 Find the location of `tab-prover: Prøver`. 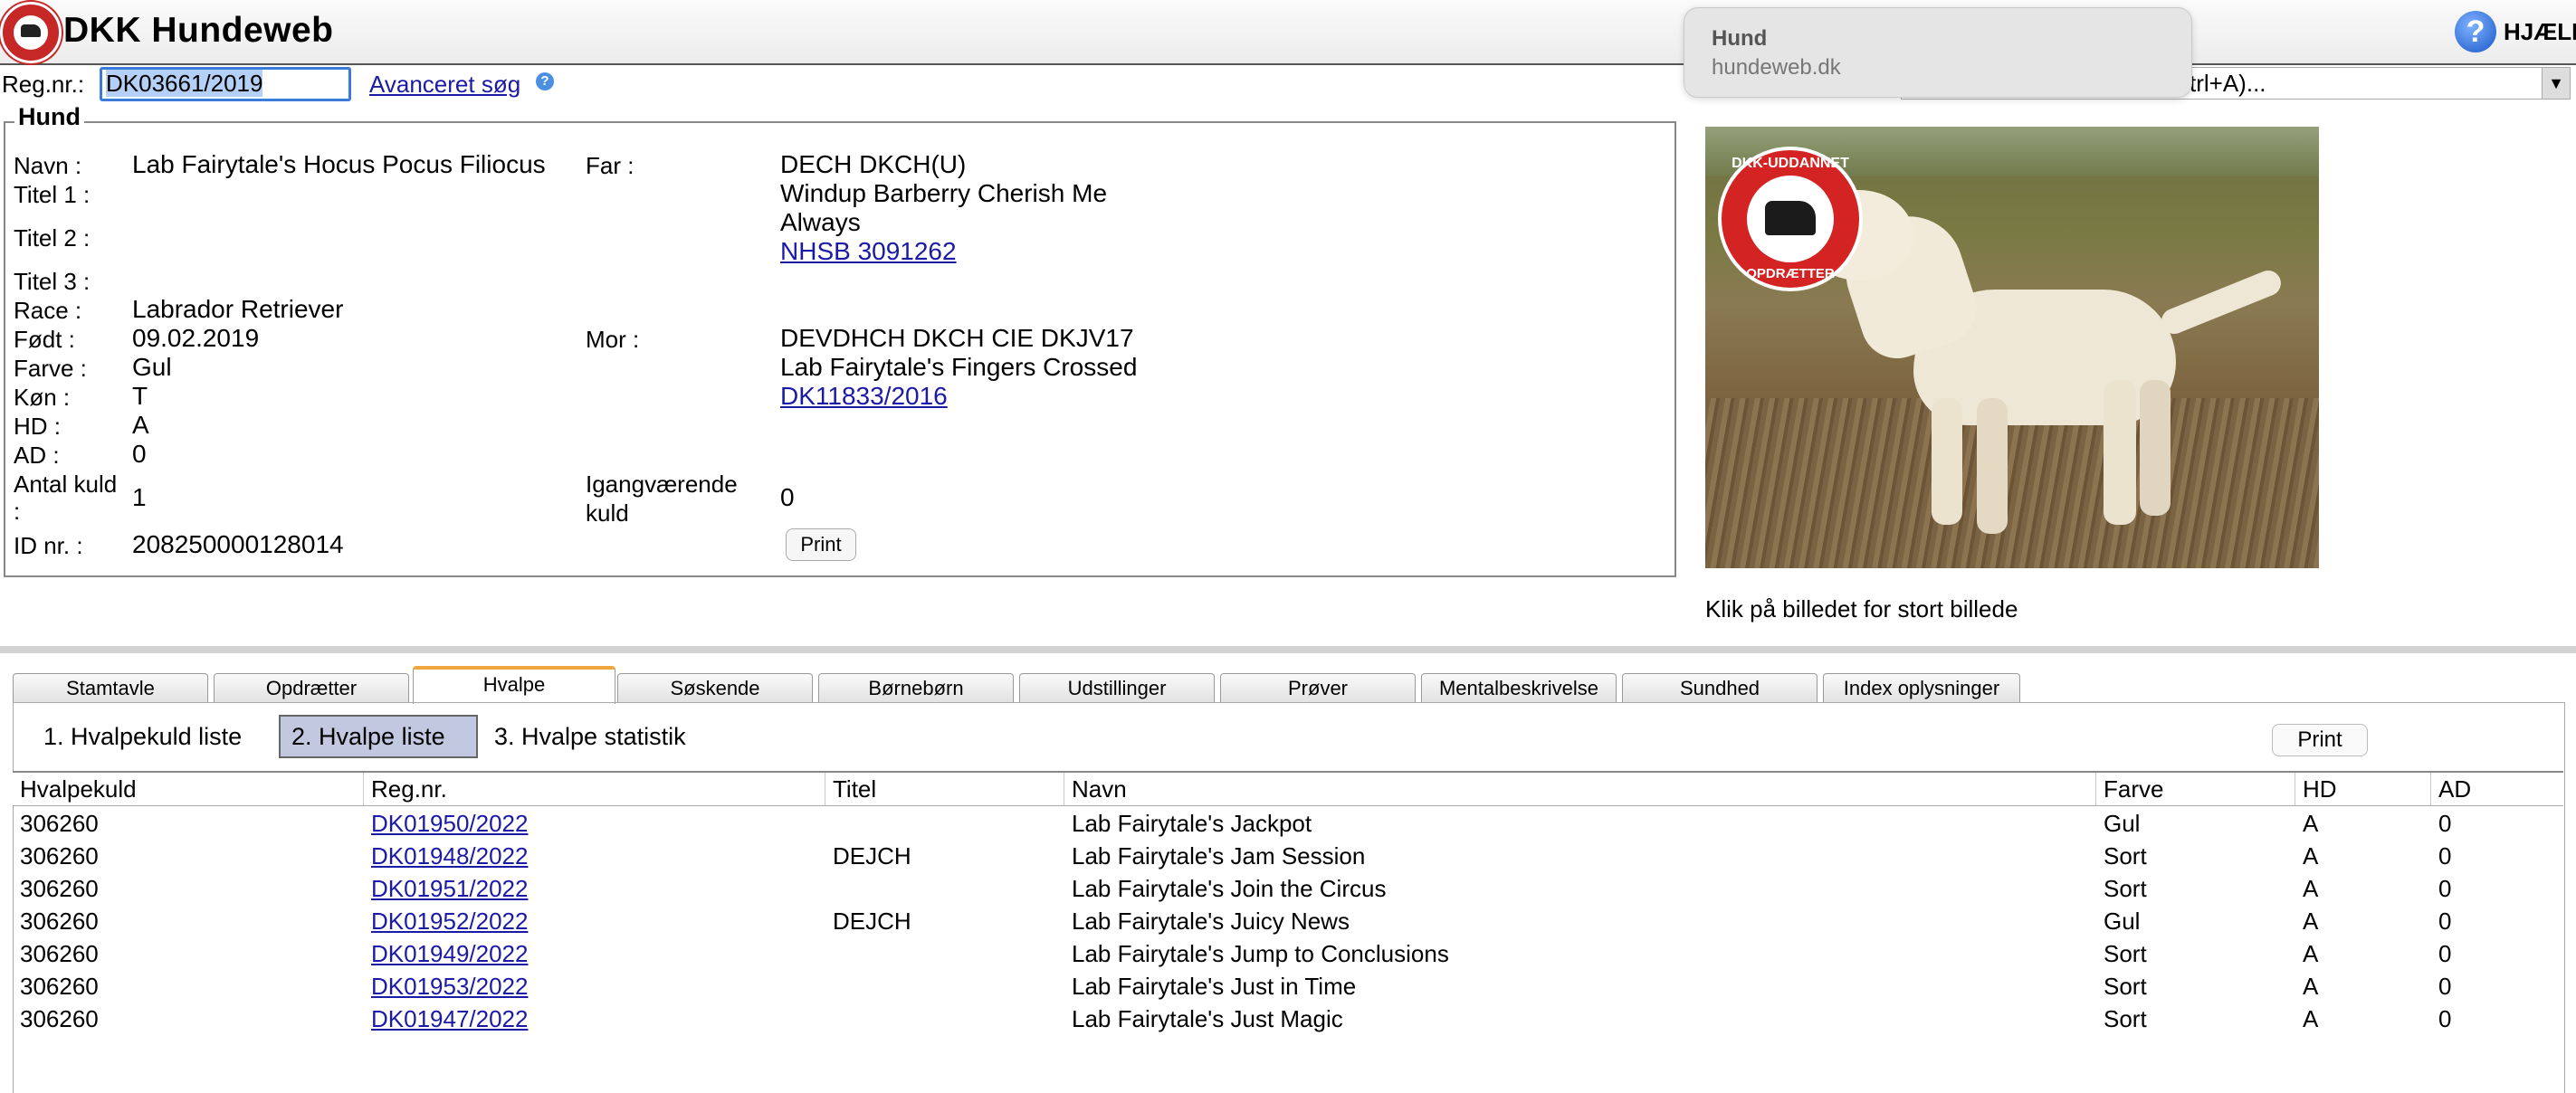

tab-prover: Prøver is located at coordinates (1318, 688).